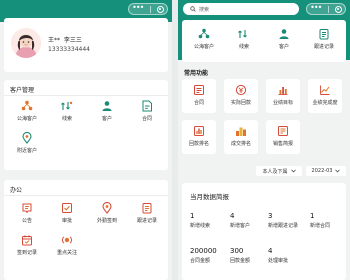 The width and height of the screenshot is (350, 280). I want to click on approval-icon, so click(67, 208).